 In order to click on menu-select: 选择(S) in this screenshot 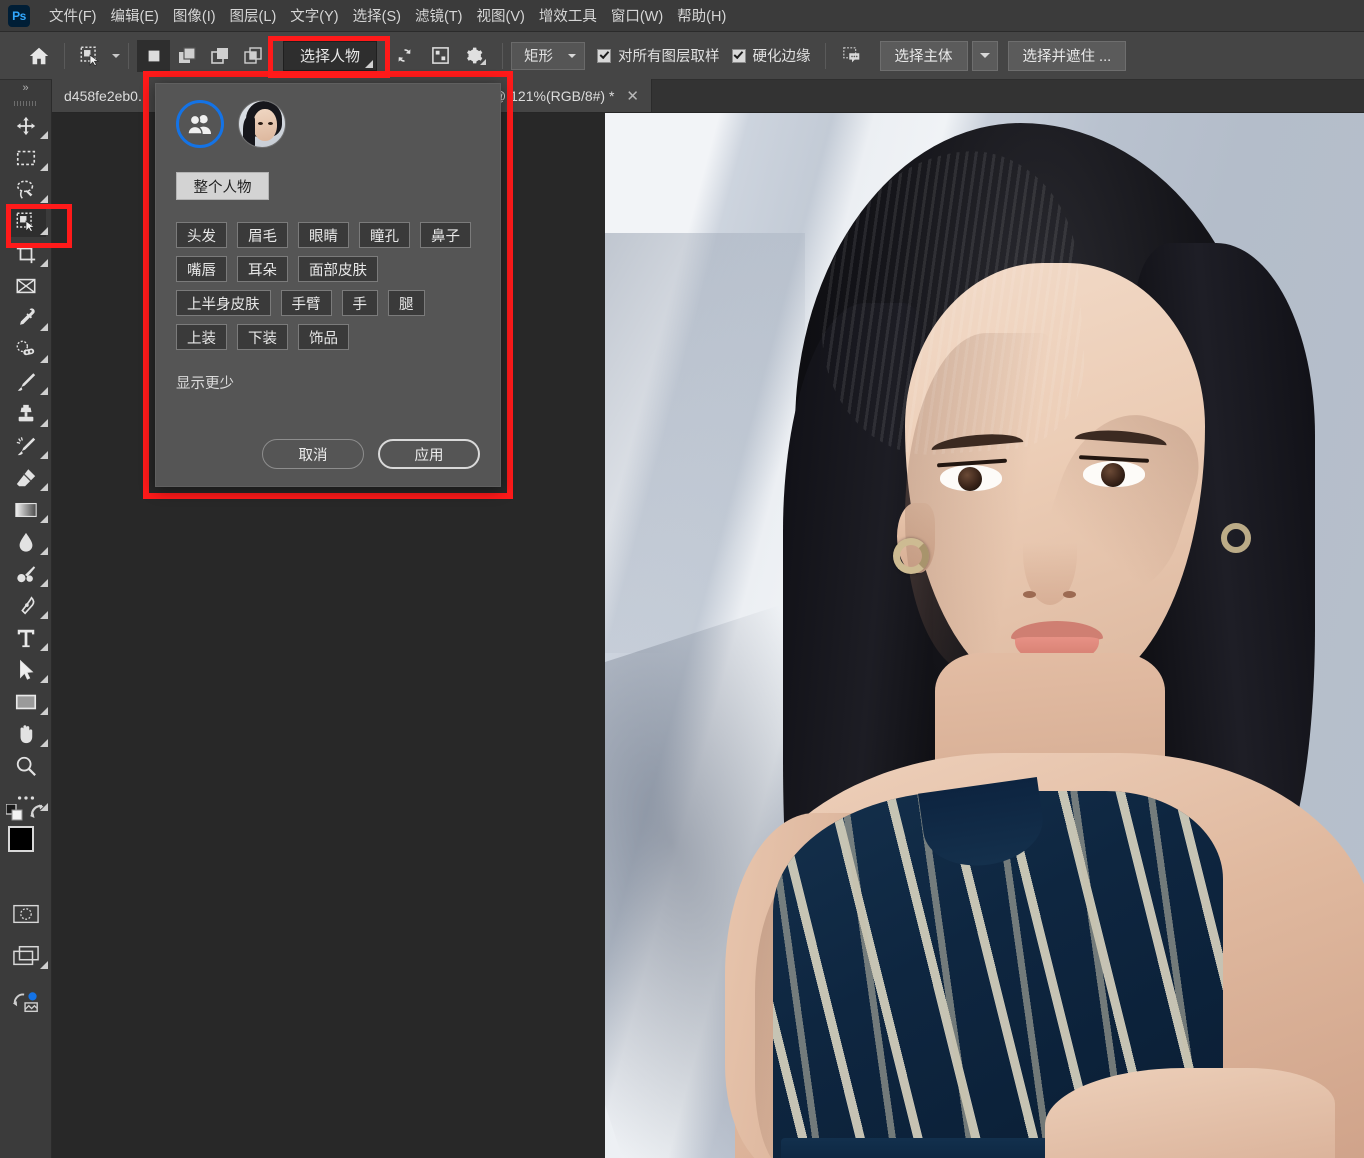, I will do `click(377, 15)`.